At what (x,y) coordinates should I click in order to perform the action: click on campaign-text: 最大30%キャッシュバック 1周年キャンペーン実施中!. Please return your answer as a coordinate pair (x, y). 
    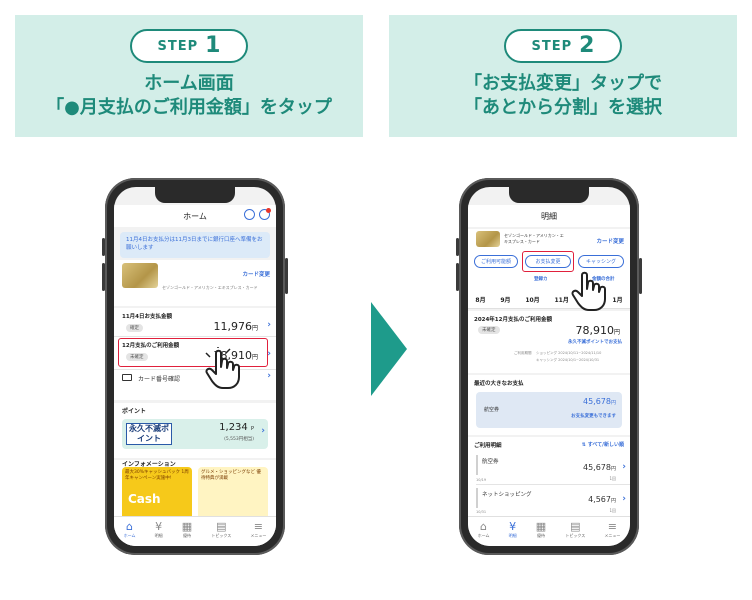
    Looking at the image, I should click on (157, 475).